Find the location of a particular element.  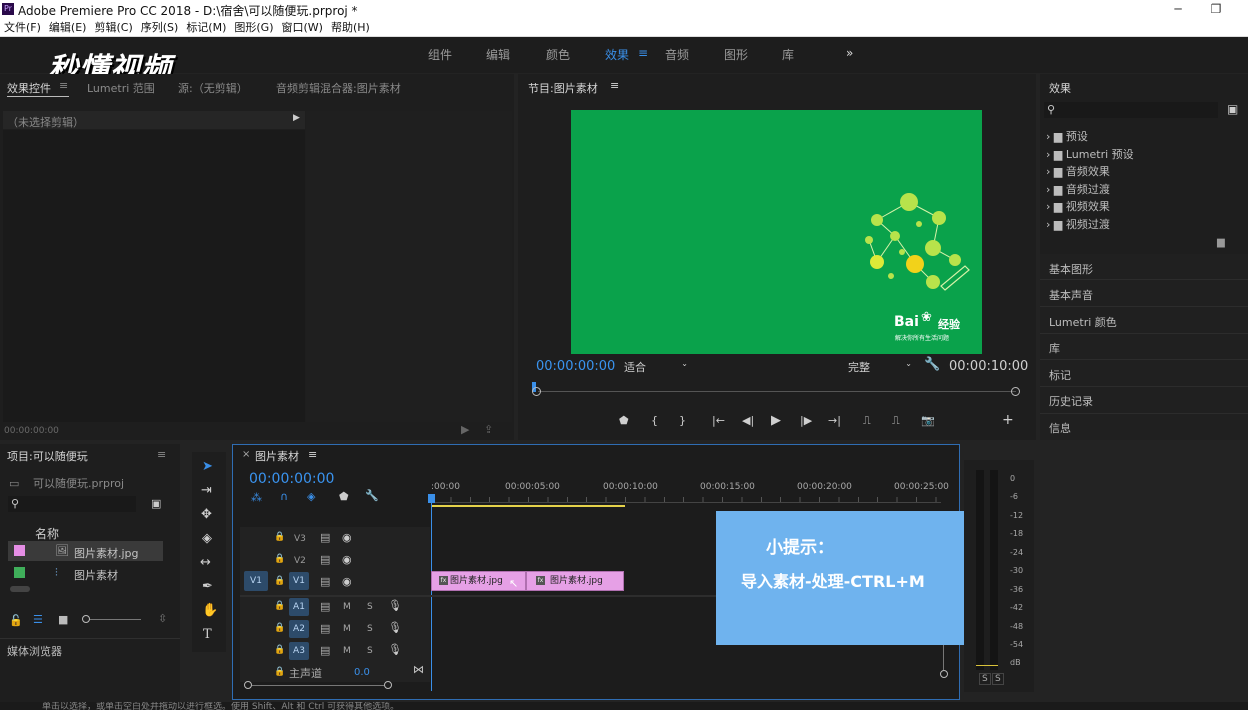

sort-icon: ⇳ is located at coordinates (162, 618).